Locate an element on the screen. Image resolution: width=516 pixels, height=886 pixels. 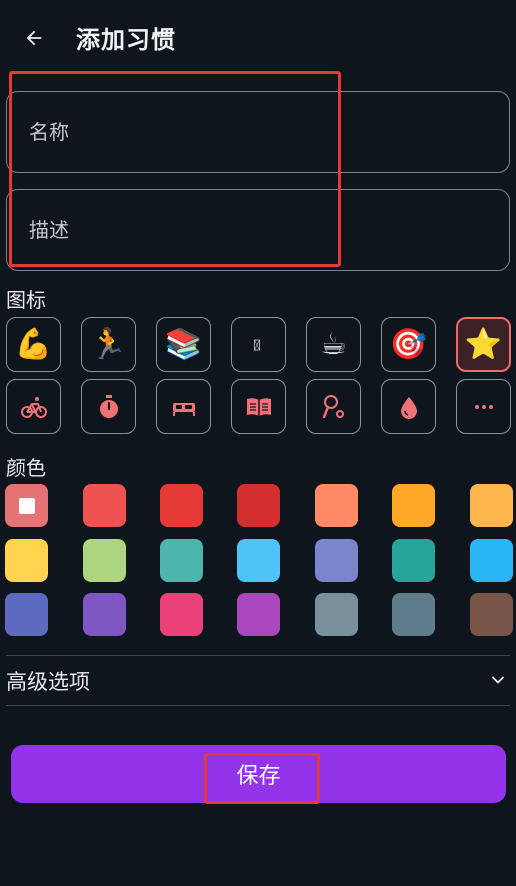
name-field-container is located at coordinates (258, 132).